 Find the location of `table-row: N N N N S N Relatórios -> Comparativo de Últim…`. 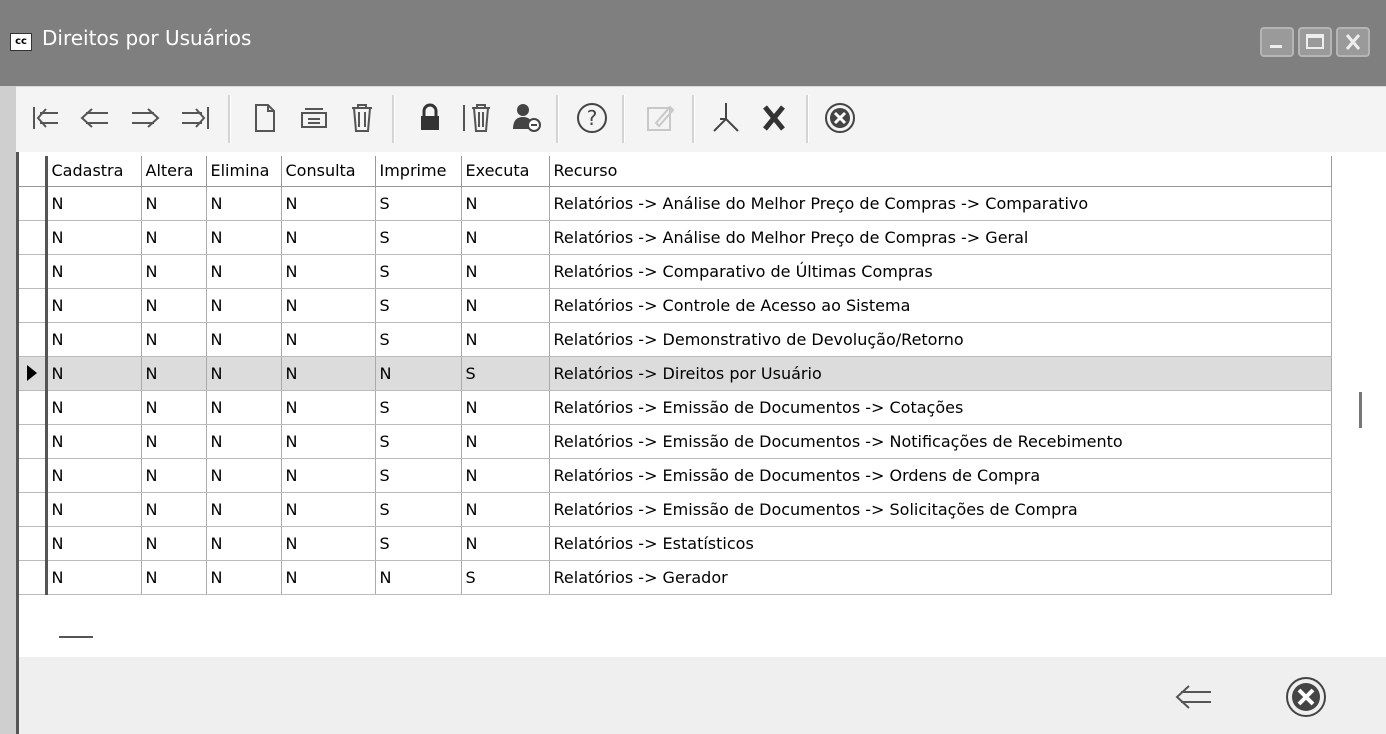

table-row: N N N N S N Relatórios -> Comparativo de Últim… is located at coordinates (675, 271).